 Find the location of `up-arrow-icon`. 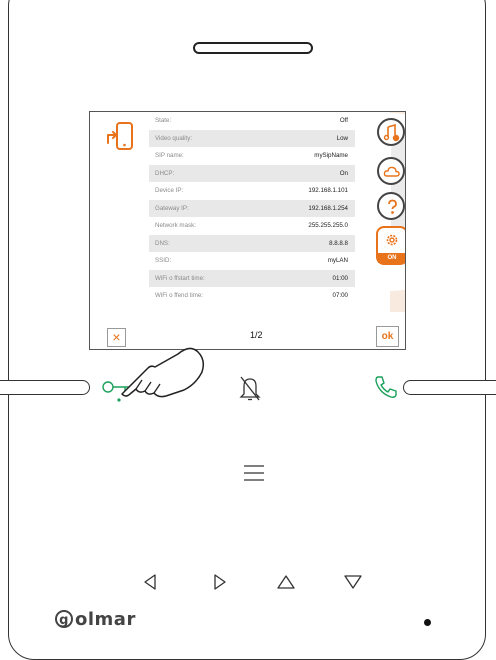

up-arrow-icon is located at coordinates (286, 582).